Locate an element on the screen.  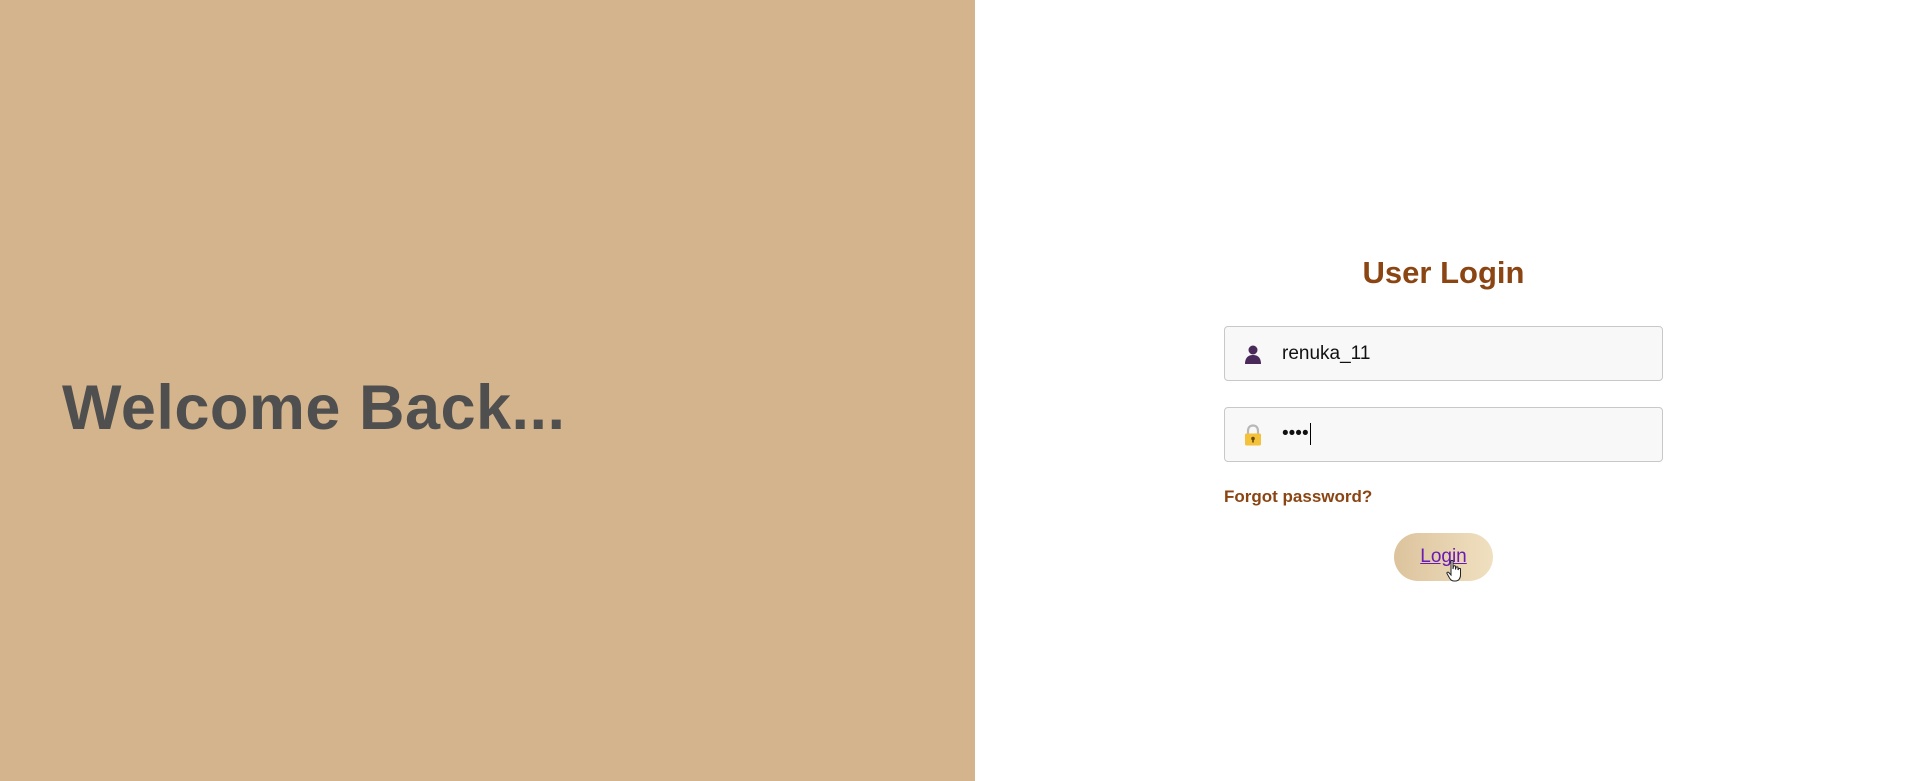
login-title: User Login is located at coordinates (1443, 272).